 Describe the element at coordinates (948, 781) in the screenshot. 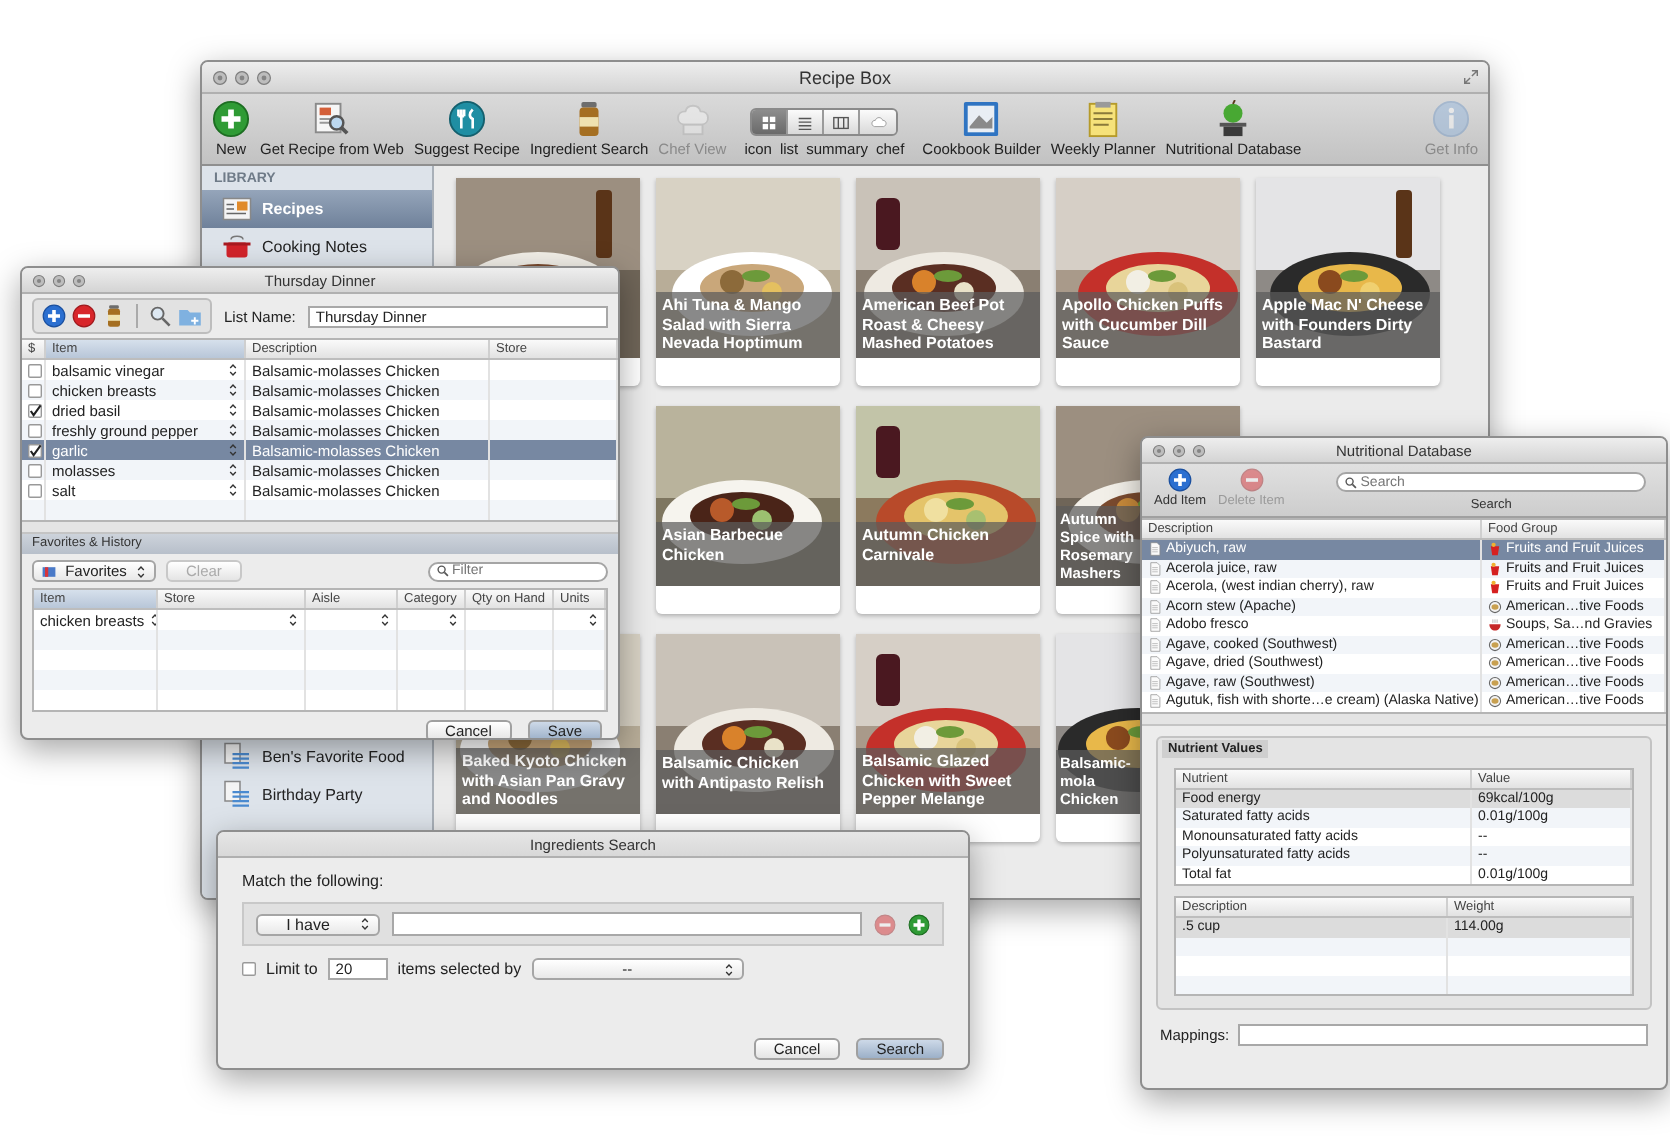

I see `recipe-title: Balsamic Glazed Chicken with Sweet Pepper Melange` at that location.